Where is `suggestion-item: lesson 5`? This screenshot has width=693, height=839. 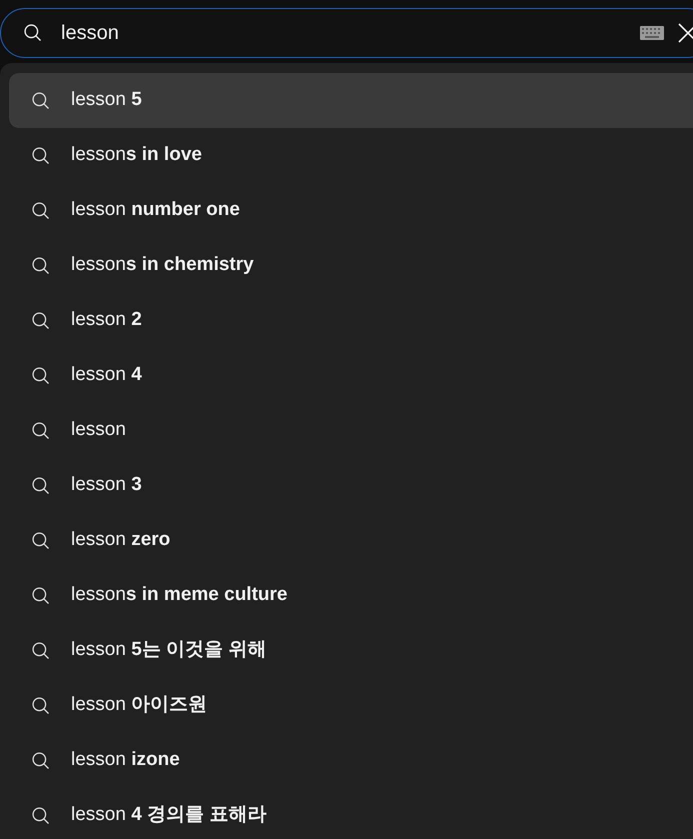 suggestion-item: lesson 5 is located at coordinates (351, 100).